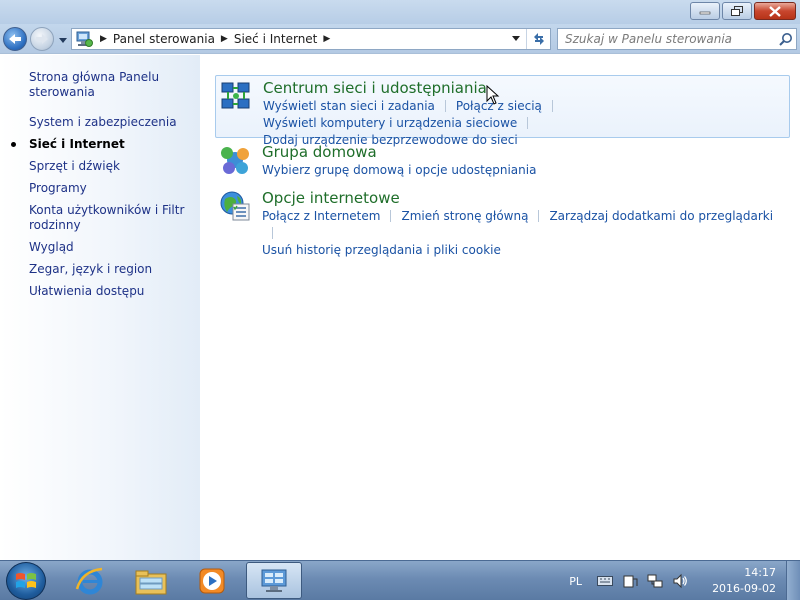 The image size is (800, 600). Describe the element at coordinates (109, 122) in the screenshot. I see `sidebar-item-system-security: System i zabezpieczenia` at that location.